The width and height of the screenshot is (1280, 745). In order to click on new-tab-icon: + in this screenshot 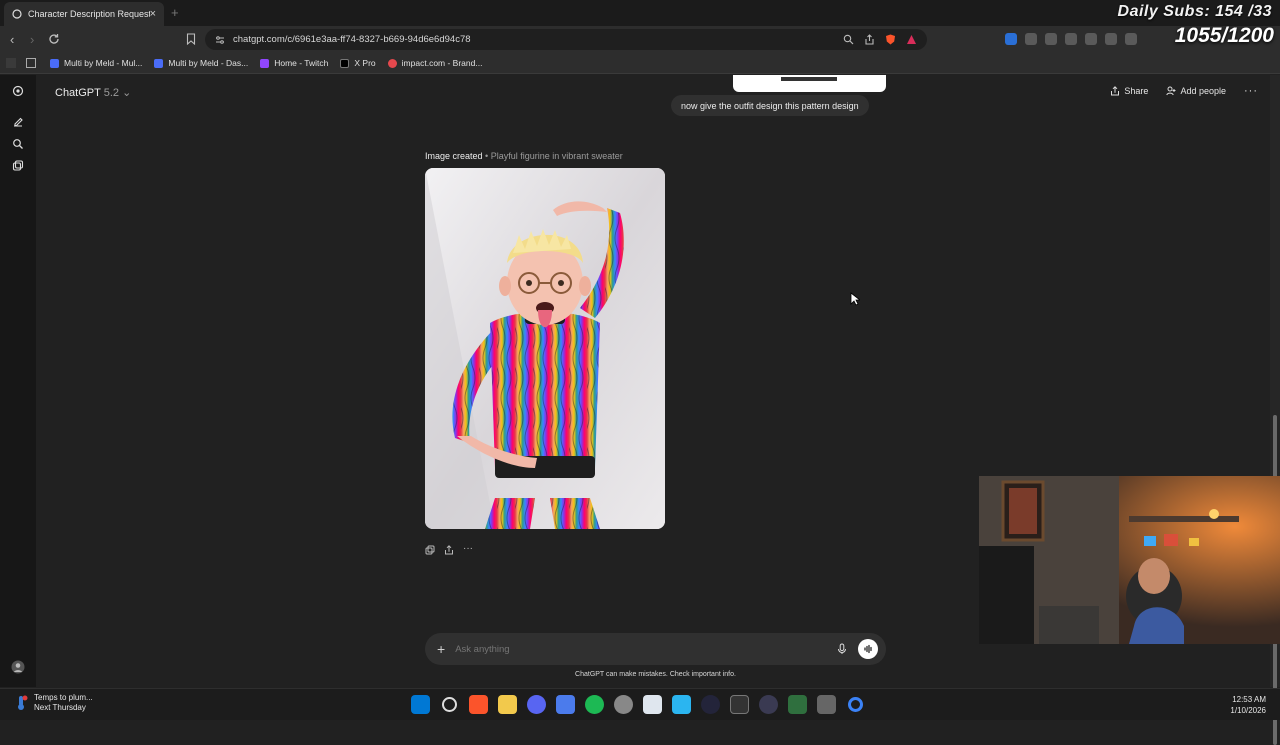, I will do `click(175, 12)`.